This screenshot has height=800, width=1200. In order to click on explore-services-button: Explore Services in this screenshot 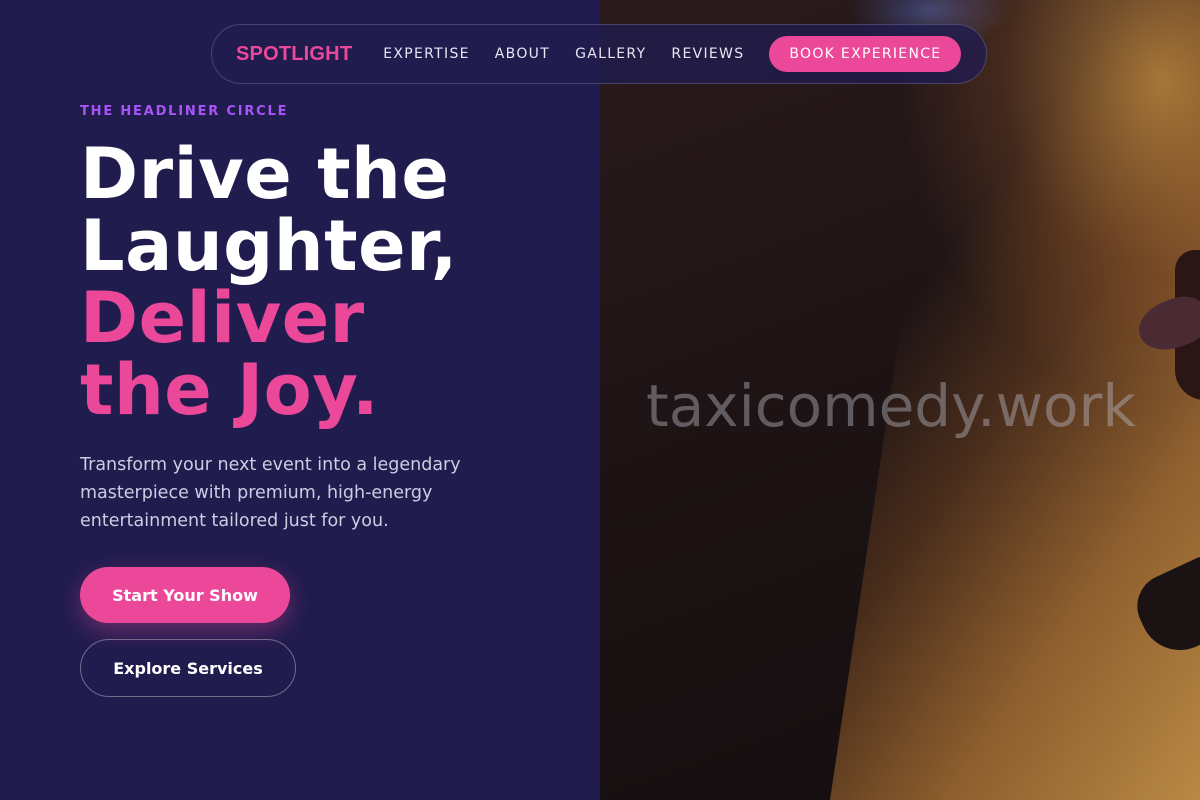, I will do `click(188, 668)`.